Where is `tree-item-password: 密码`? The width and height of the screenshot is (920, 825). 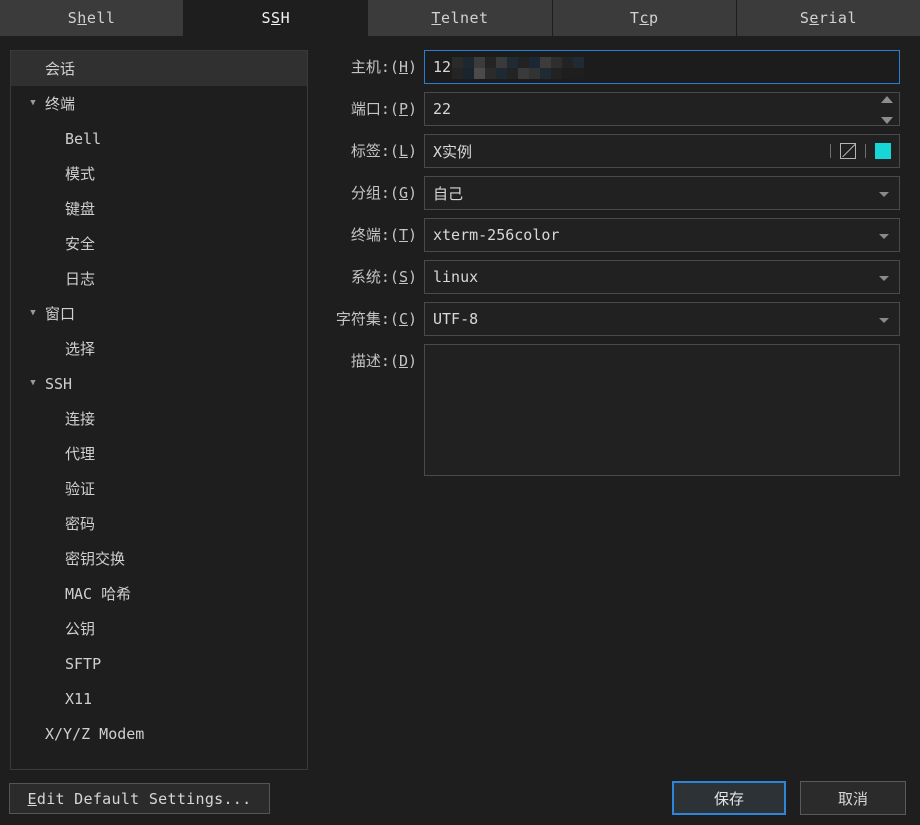 tree-item-password: 密码 is located at coordinates (159, 523).